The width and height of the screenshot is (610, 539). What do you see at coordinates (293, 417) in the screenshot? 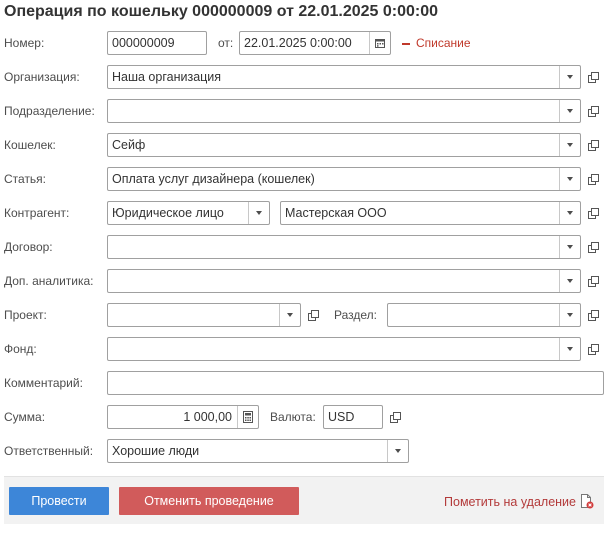
I see `currency-label: Валюта:` at bounding box center [293, 417].